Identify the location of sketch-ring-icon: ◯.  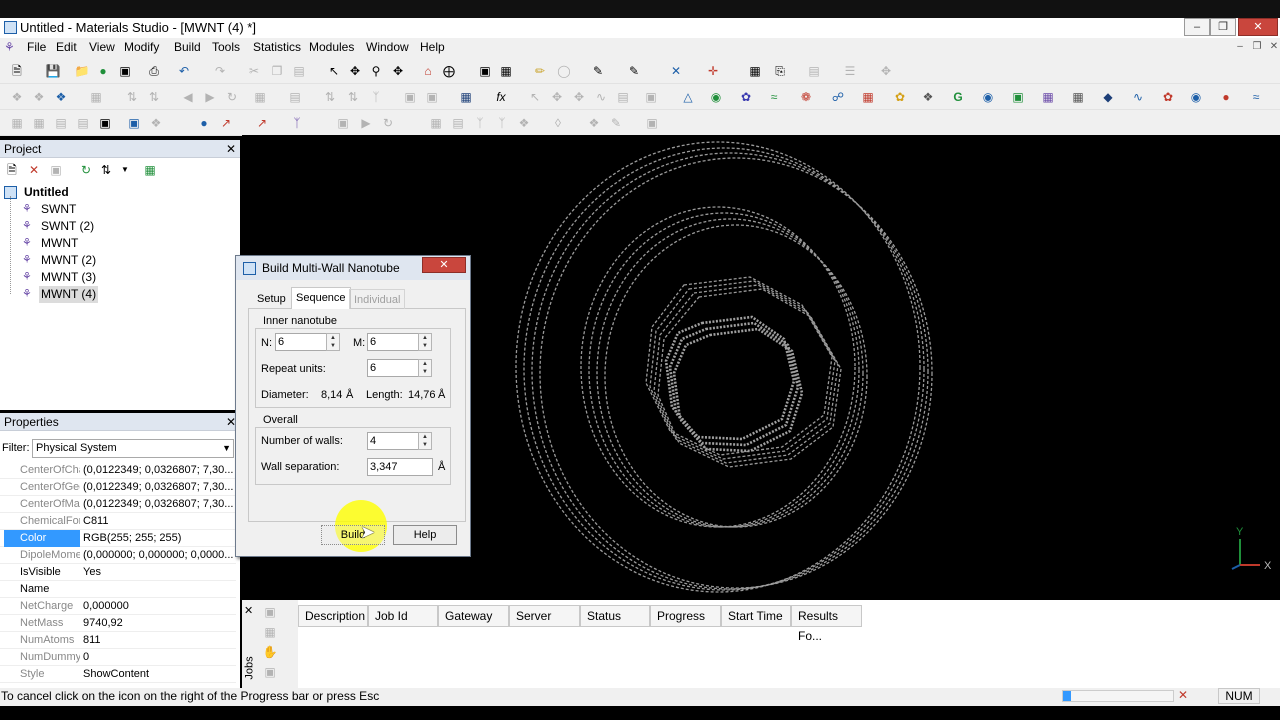
(564, 71).